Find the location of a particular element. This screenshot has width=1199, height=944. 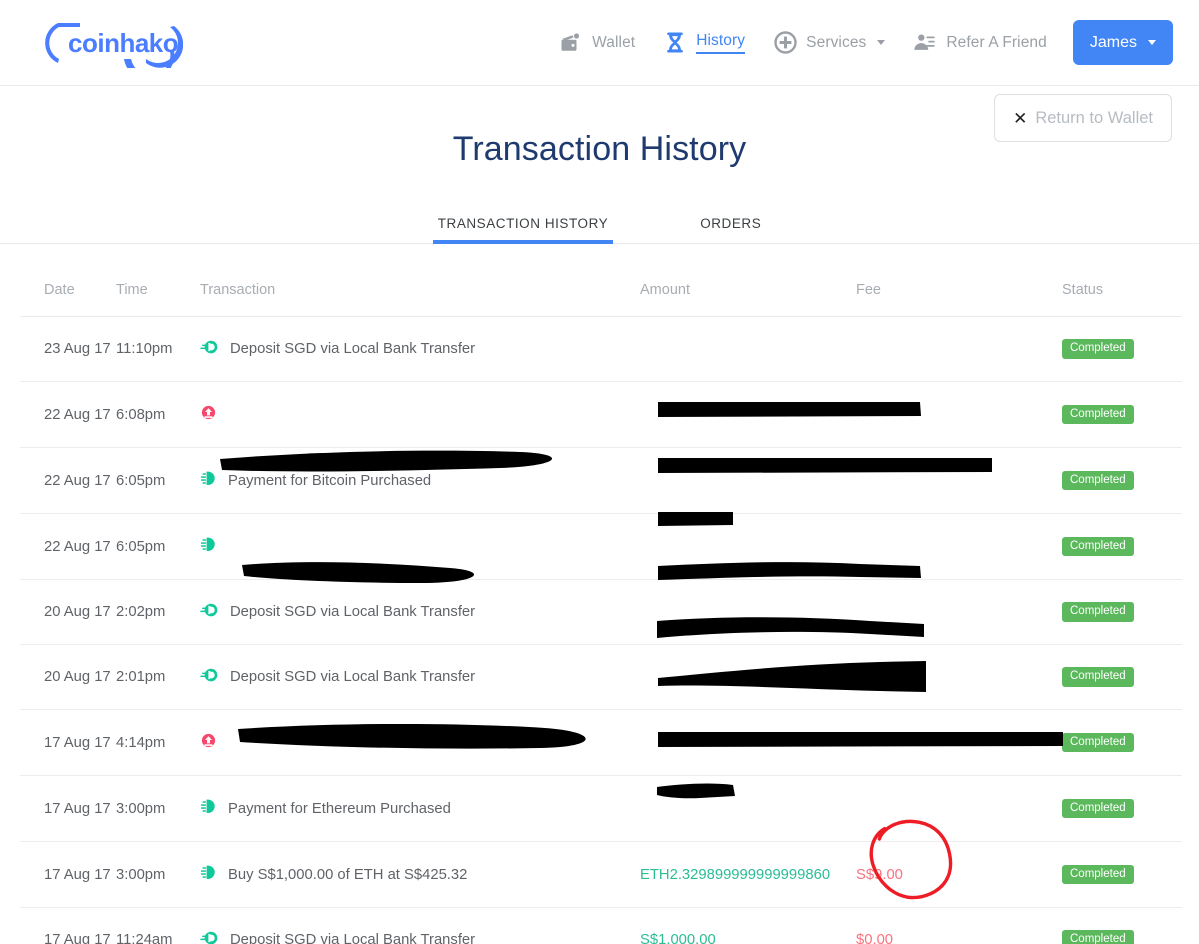

table-row: 17 Aug 17 4:14pm Completed is located at coordinates (601, 742).